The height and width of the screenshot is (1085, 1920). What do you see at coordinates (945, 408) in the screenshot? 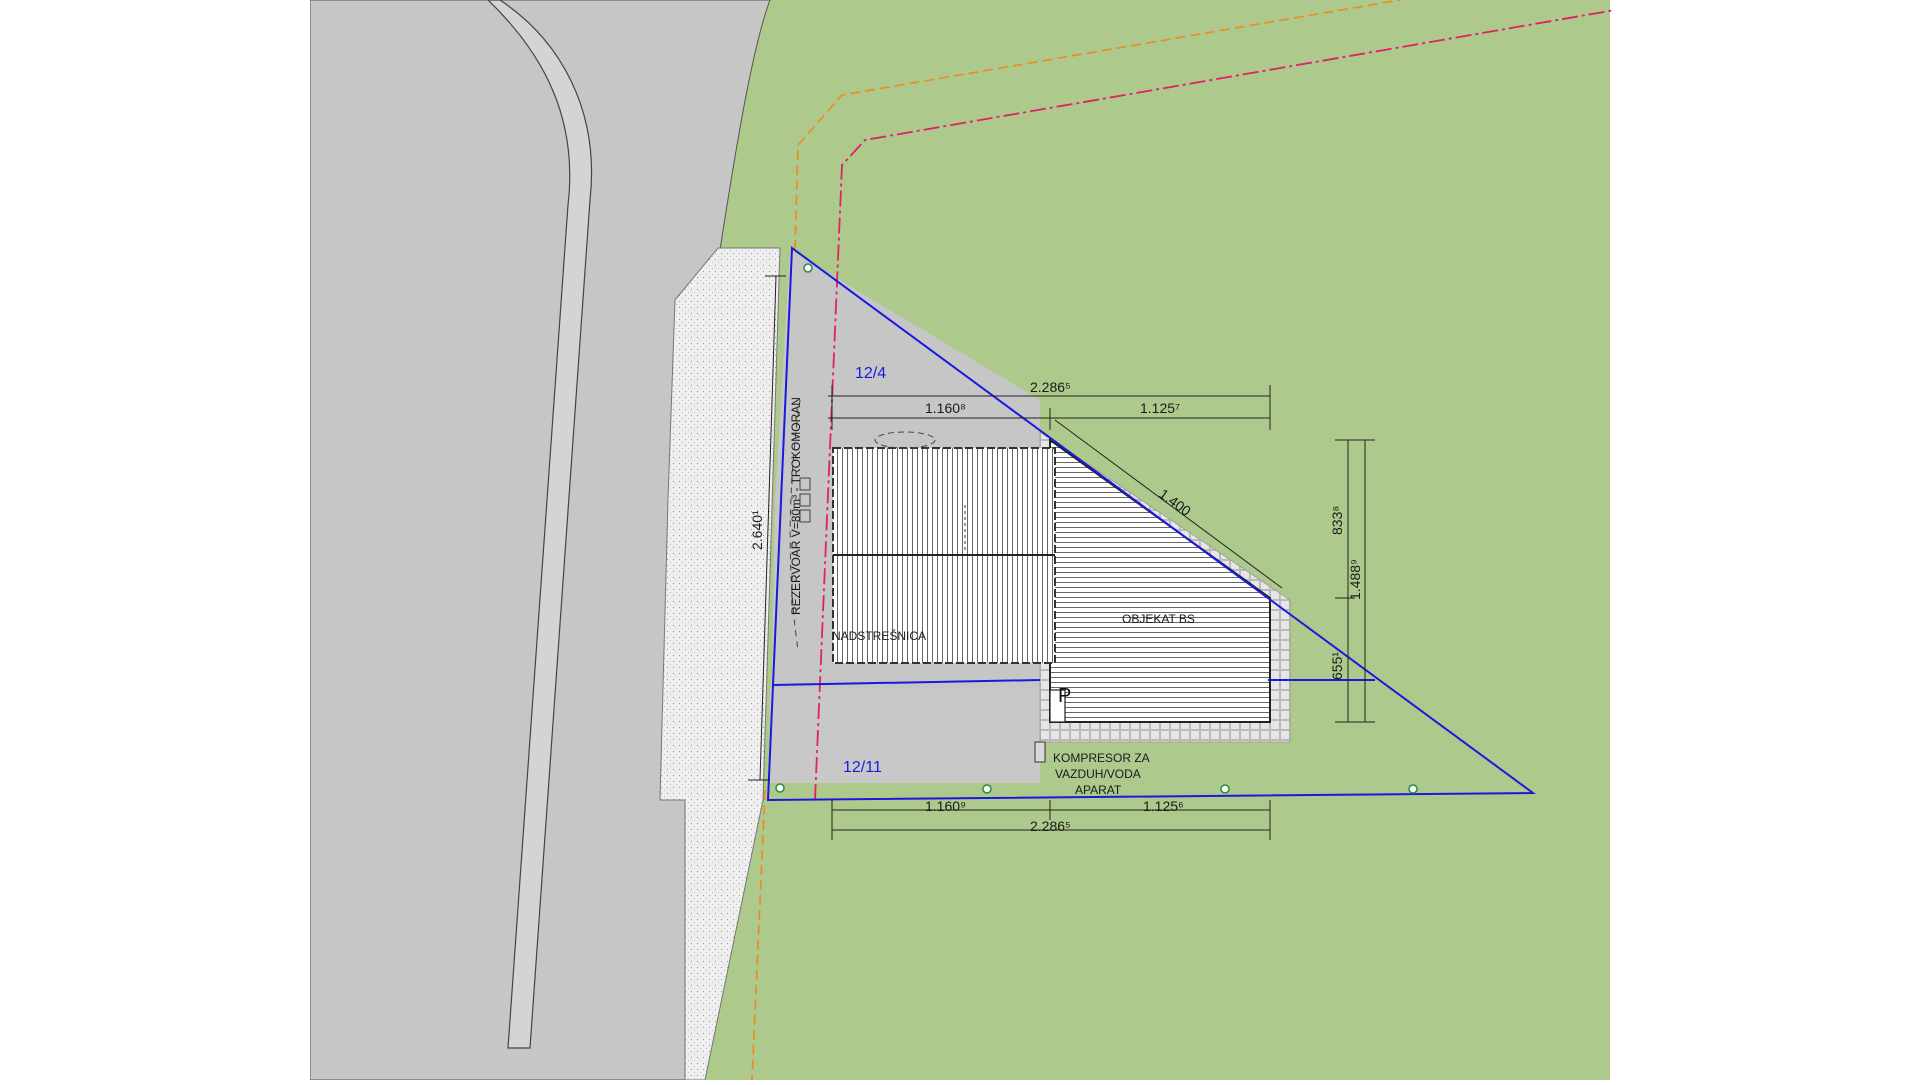
I see `dim-top-left: 1.160⁸` at bounding box center [945, 408].